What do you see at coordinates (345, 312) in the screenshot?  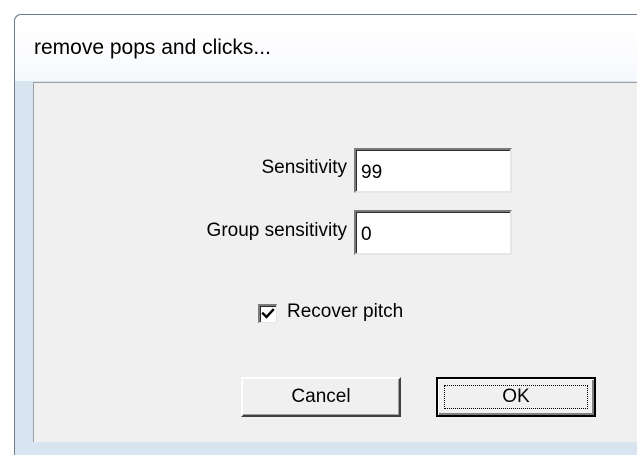 I see `recover-pitch-label: Recover pitch` at bounding box center [345, 312].